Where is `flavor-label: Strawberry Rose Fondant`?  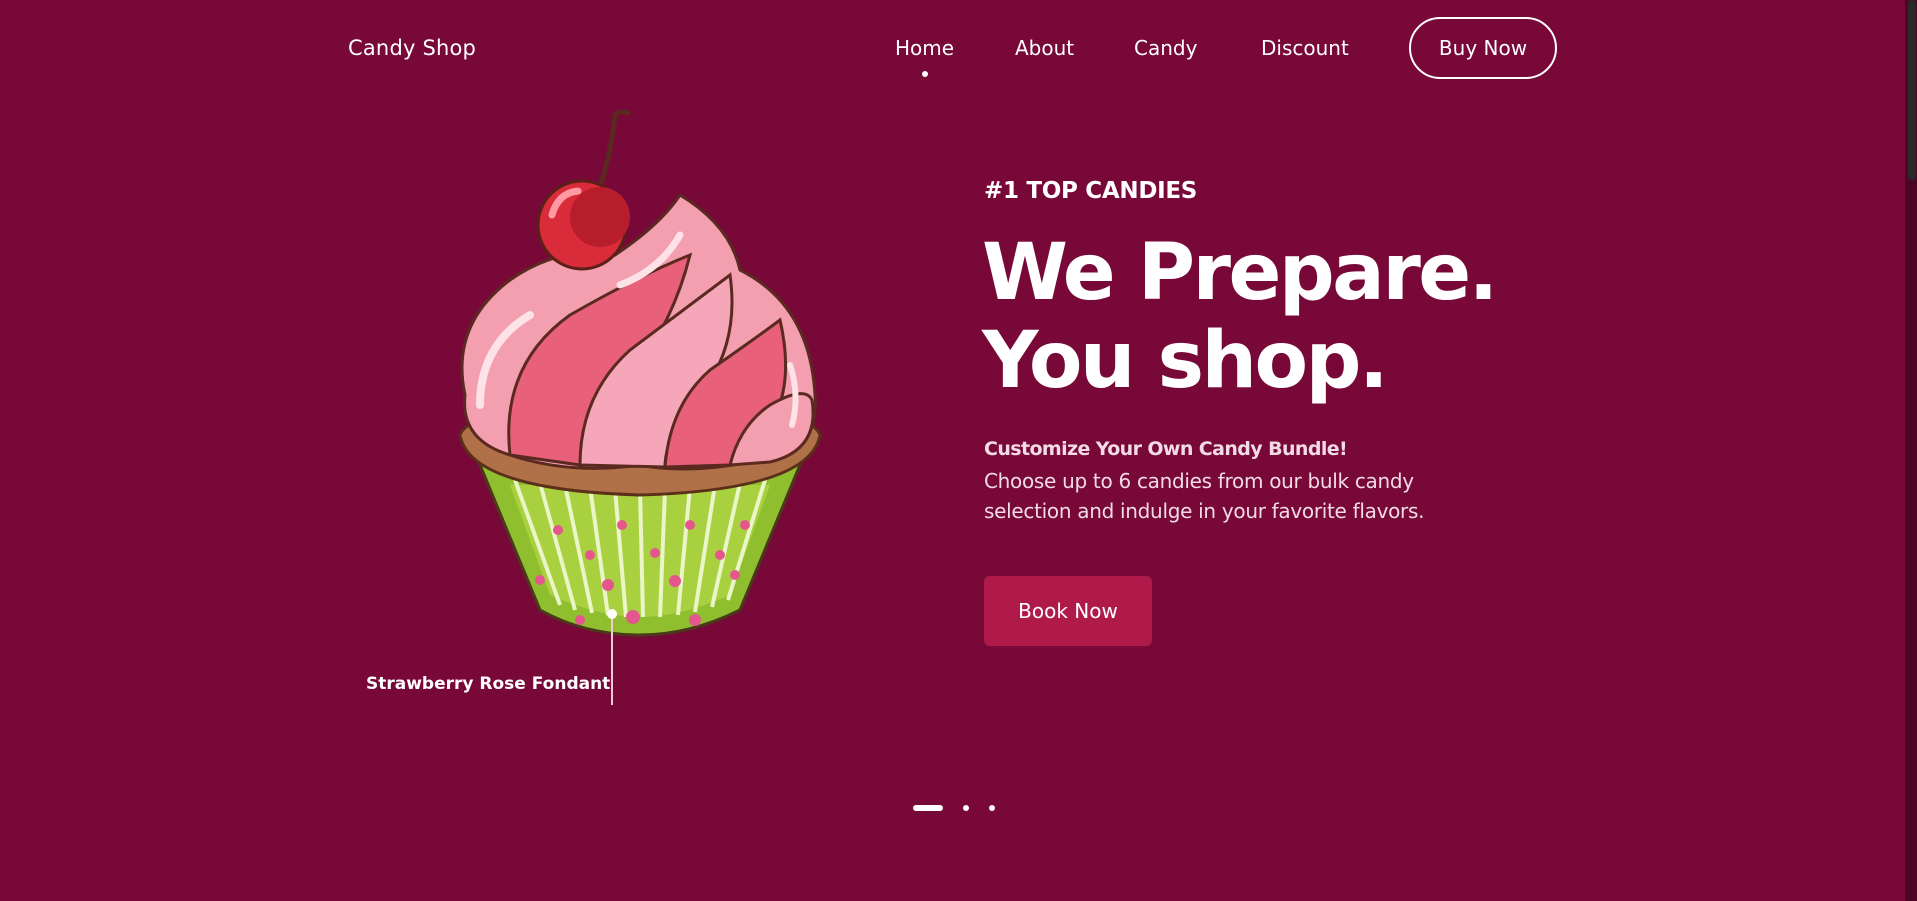 flavor-label: Strawberry Rose Fondant is located at coordinates (488, 684).